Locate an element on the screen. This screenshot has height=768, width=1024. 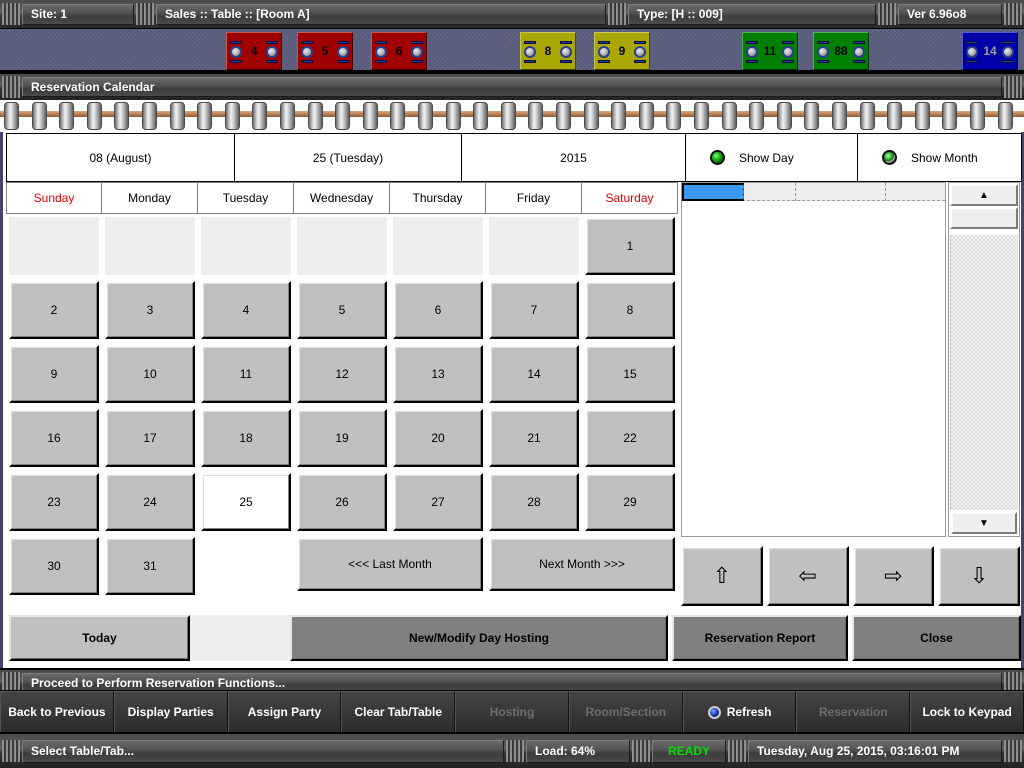
function-button-label: Clear Tab/Table is located at coordinates (398, 712).